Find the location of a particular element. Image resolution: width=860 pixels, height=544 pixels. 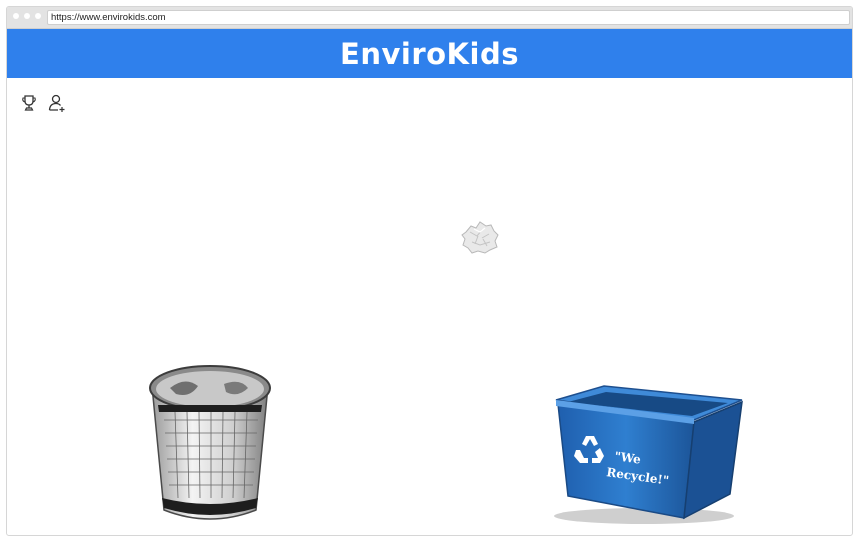

site-title: EnviroKids is located at coordinates (429, 53).